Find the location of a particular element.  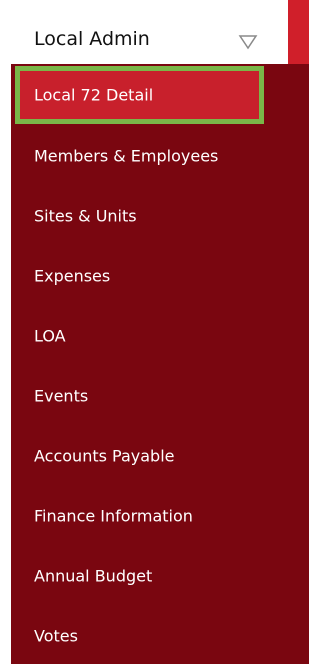

menu-item-accounts-payable: Accounts Payable is located at coordinates (160, 456).